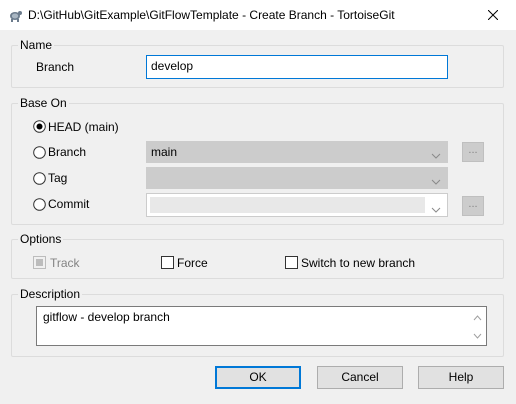 The width and height of the screenshot is (516, 404). I want to click on switch-branch-label: Switch to new branch, so click(358, 263).